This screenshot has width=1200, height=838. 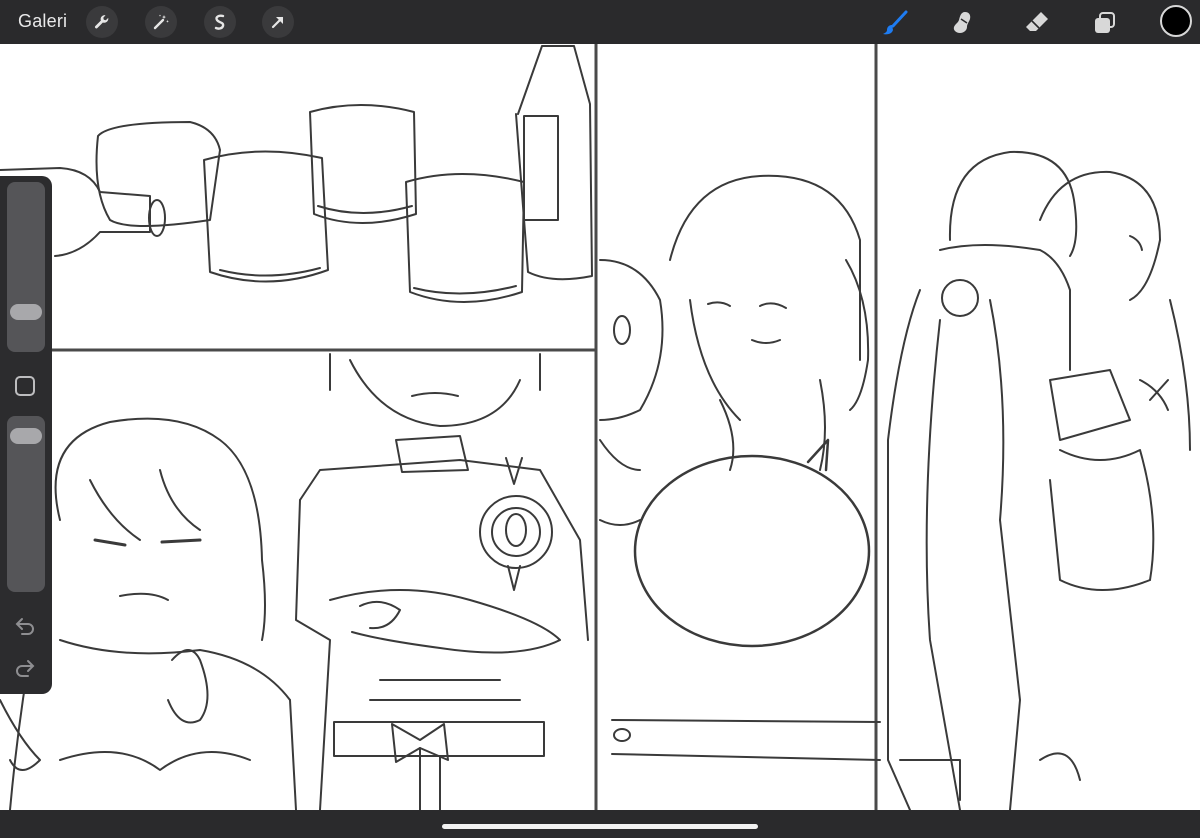 What do you see at coordinates (102, 22) in the screenshot?
I see `wrench-icon` at bounding box center [102, 22].